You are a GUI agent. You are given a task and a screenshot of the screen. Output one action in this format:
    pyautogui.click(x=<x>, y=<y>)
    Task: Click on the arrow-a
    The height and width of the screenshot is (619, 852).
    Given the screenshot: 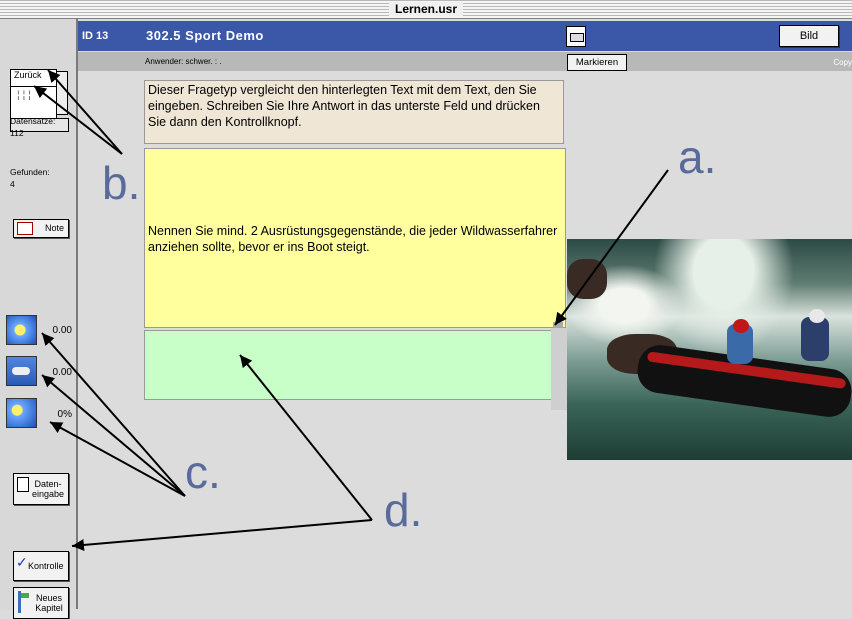 What is the action you would take?
    pyautogui.click(x=611, y=247)
    